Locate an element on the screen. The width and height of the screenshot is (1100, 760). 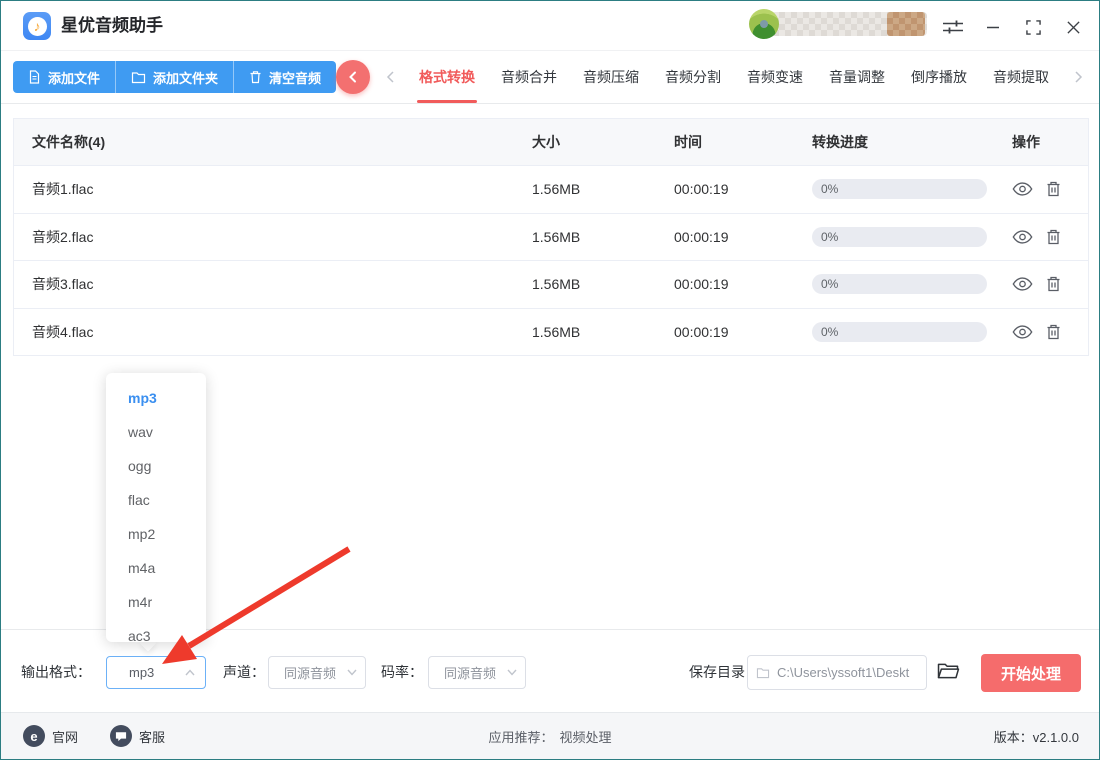
chevron-right-icon is located at coordinates (1078, 77).